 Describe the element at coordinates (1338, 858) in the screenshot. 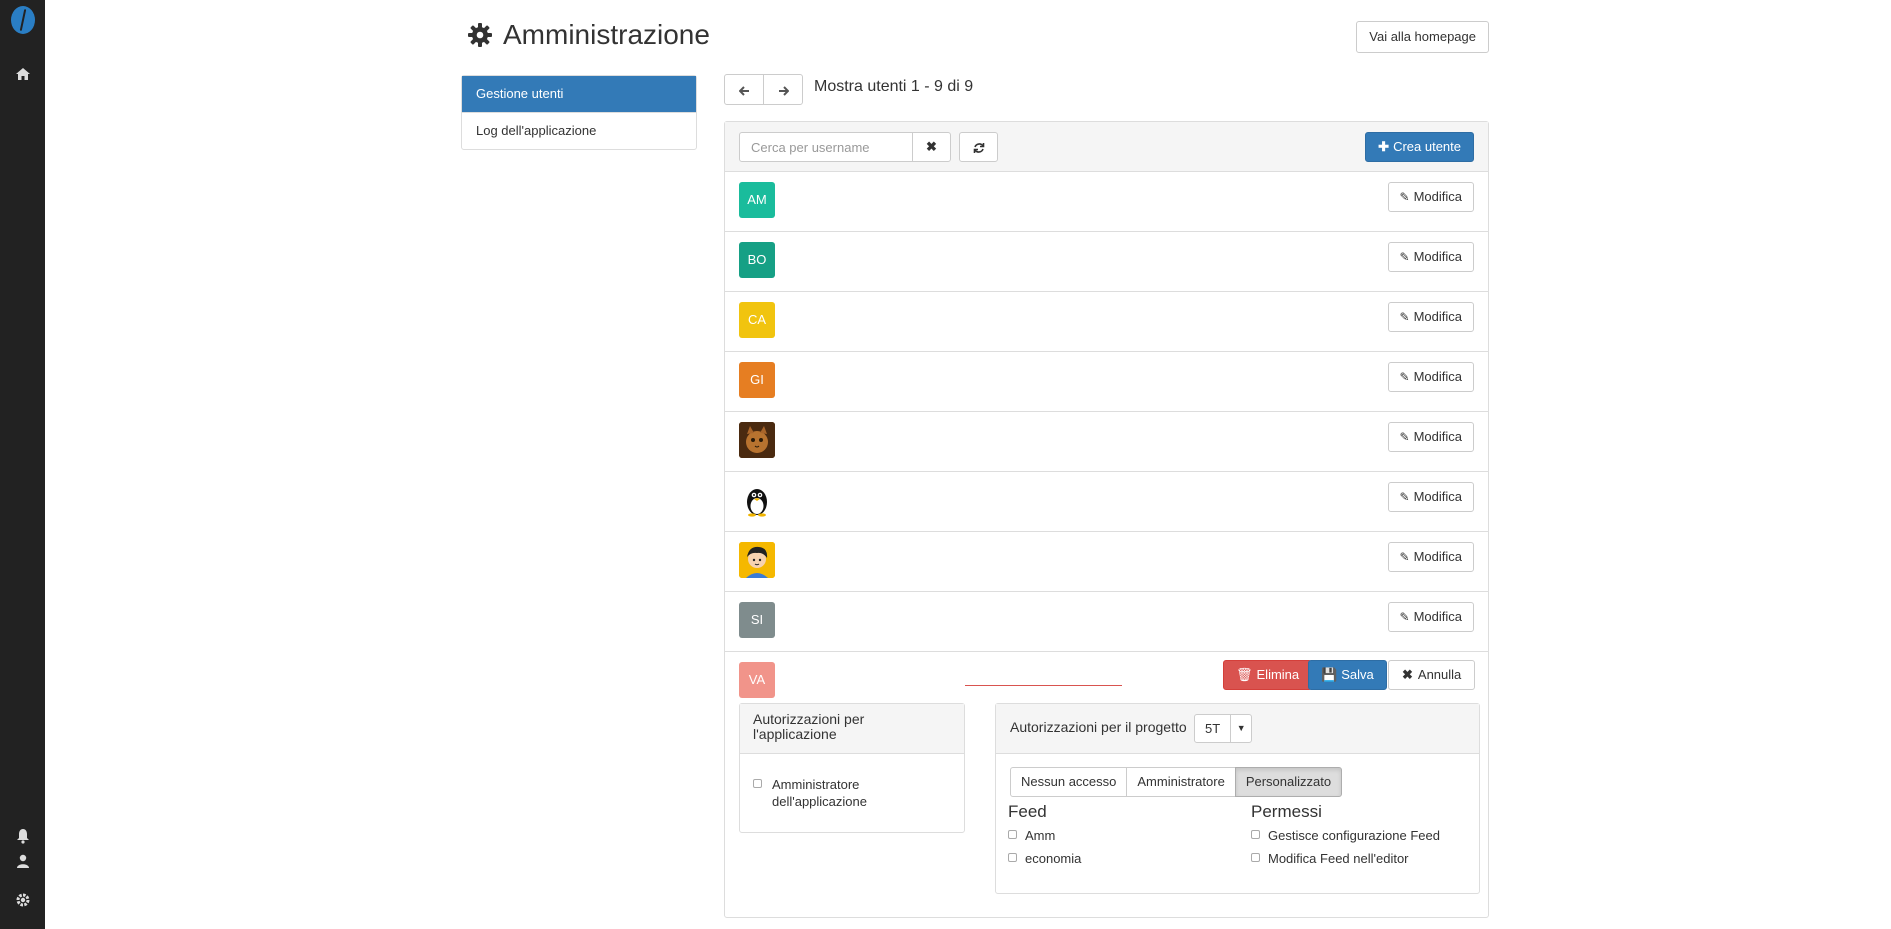

I see `permission-label: Modifica Feed nell'editor` at that location.